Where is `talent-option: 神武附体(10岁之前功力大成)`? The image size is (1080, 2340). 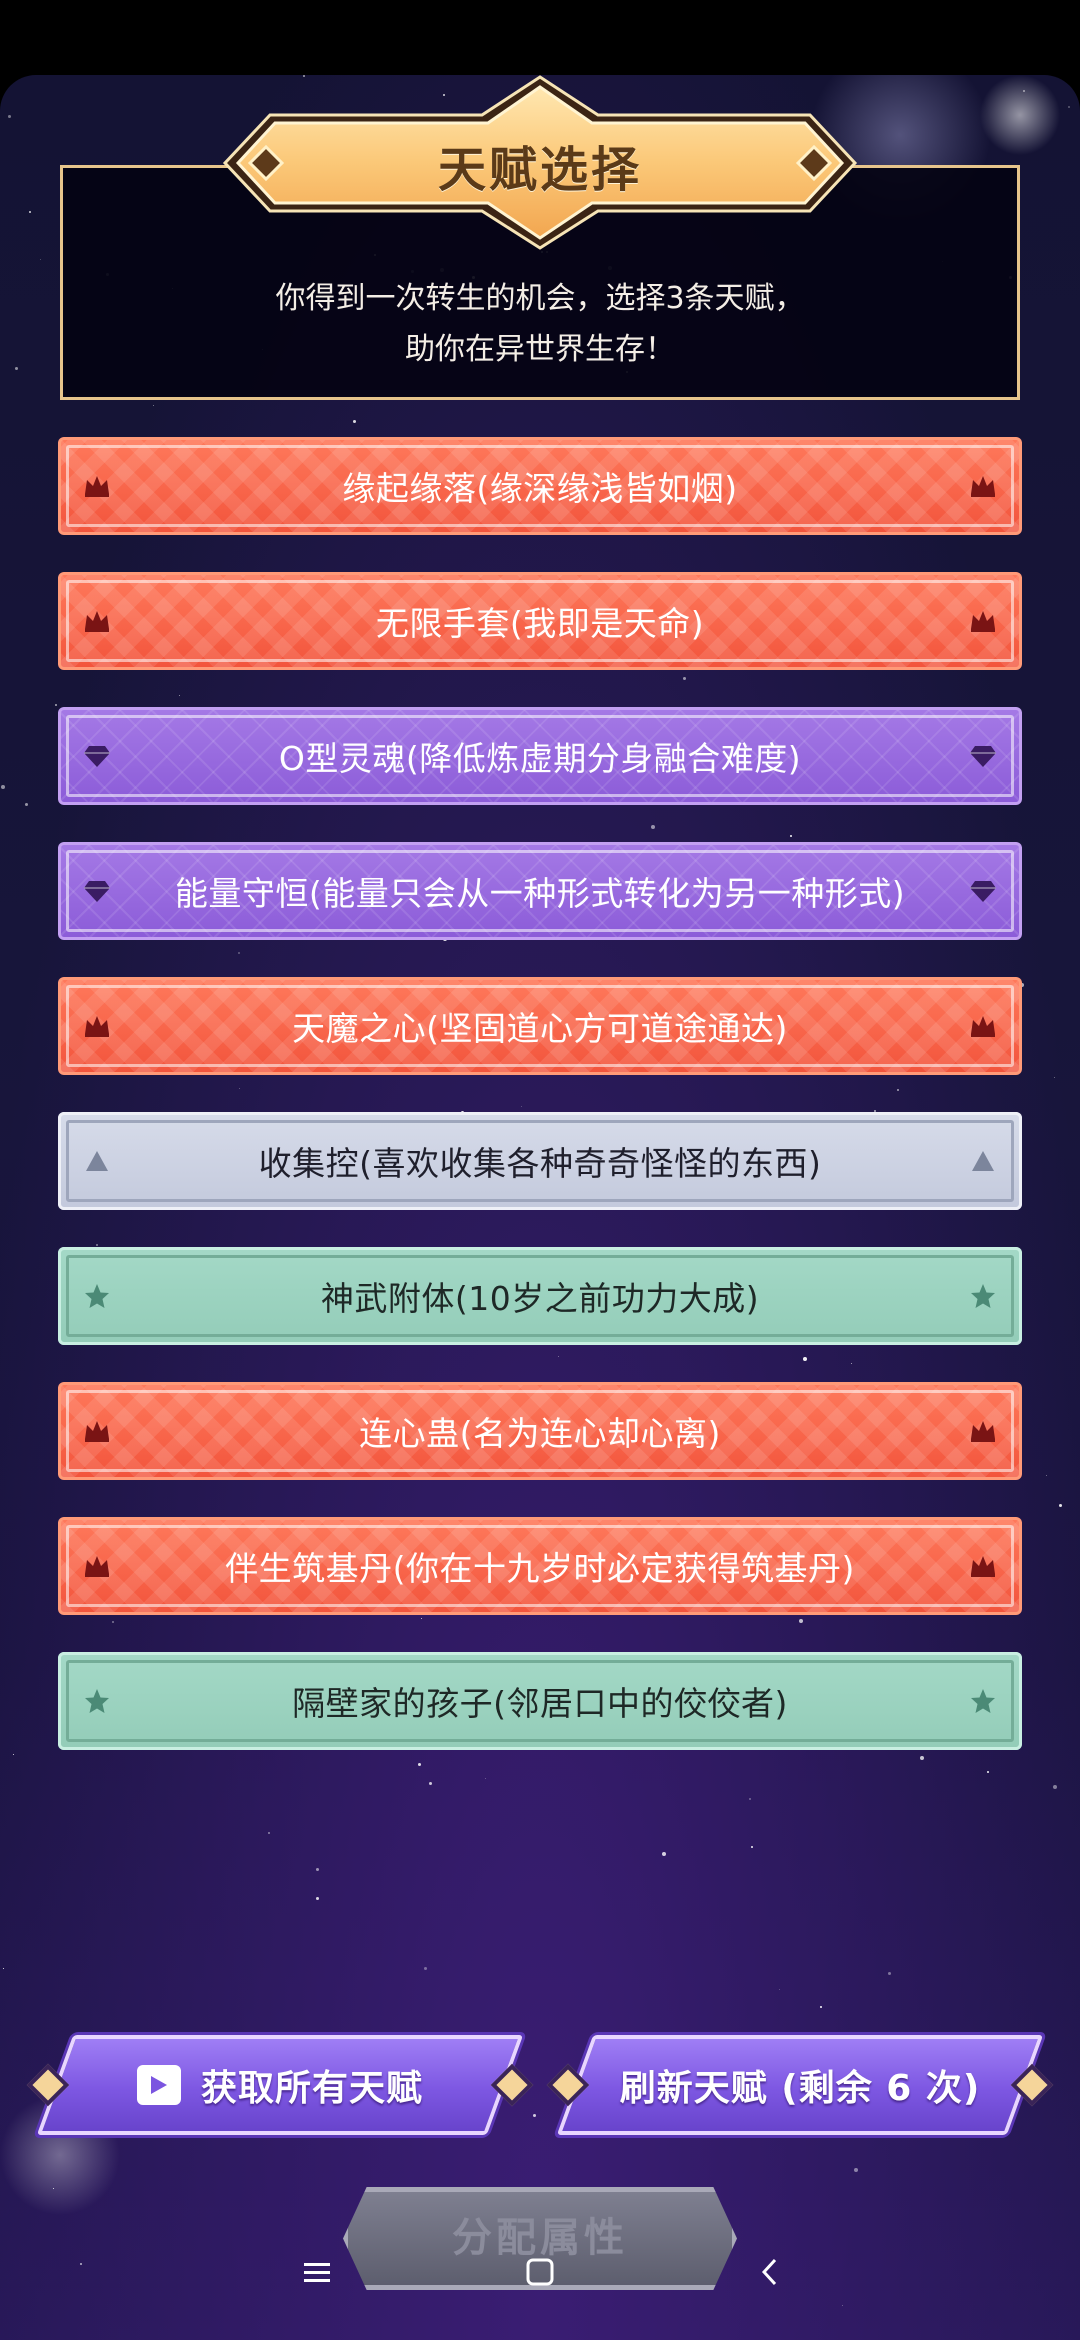
talent-option: 神武附体(10岁之前功力大成) is located at coordinates (540, 1296).